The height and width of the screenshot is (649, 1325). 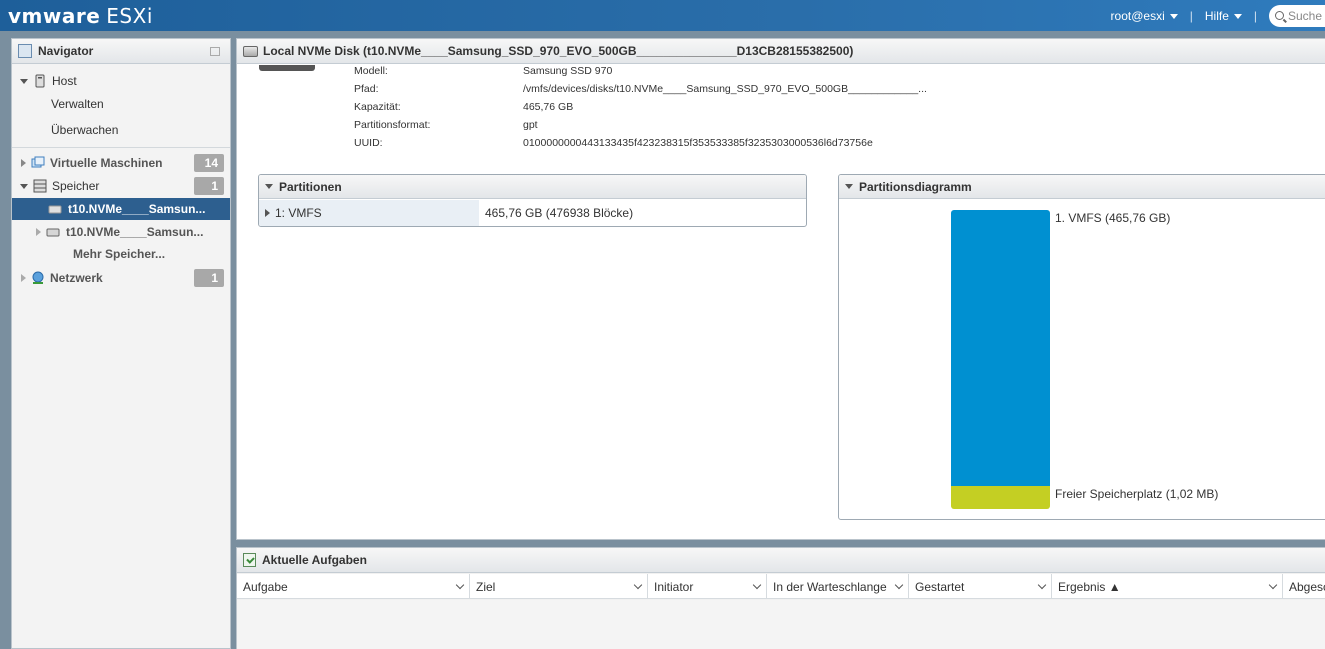 What do you see at coordinates (40, 81) in the screenshot?
I see `host-icon` at bounding box center [40, 81].